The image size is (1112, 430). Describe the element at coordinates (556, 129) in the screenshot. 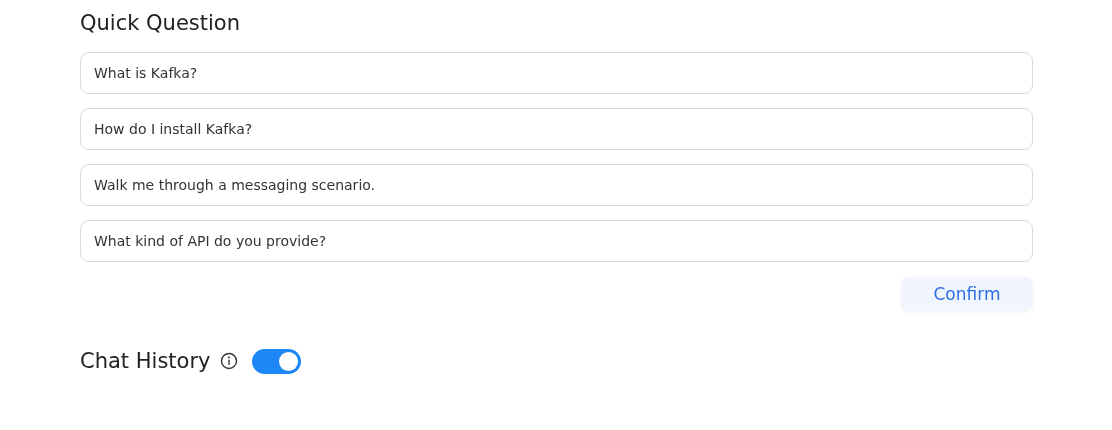

I see `question-field: How do I install Kafka?` at that location.